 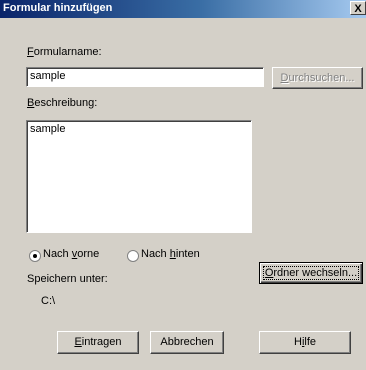 I want to click on description-value: sample, so click(x=48, y=129).